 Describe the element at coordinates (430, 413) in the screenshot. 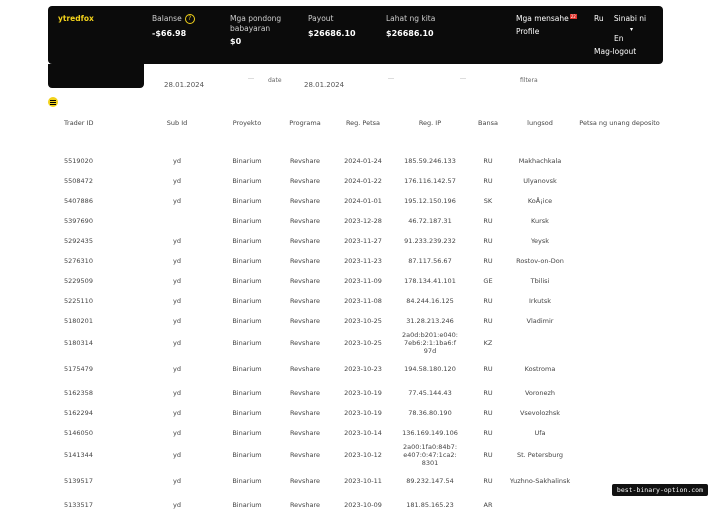

I see `cell-reg-ip: 78.36.80.190` at that location.